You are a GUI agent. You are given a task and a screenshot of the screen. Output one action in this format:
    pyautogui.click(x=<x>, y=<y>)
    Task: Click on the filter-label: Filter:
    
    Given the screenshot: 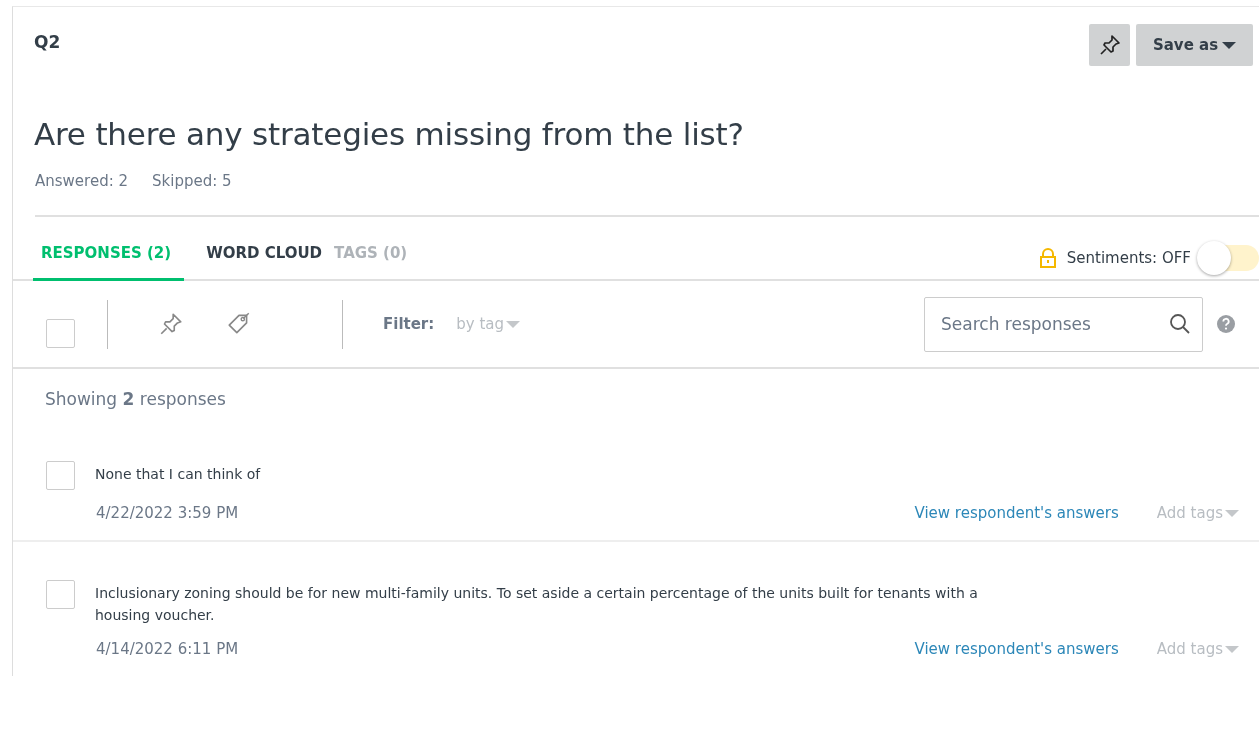 What is the action you would take?
    pyautogui.click(x=409, y=324)
    